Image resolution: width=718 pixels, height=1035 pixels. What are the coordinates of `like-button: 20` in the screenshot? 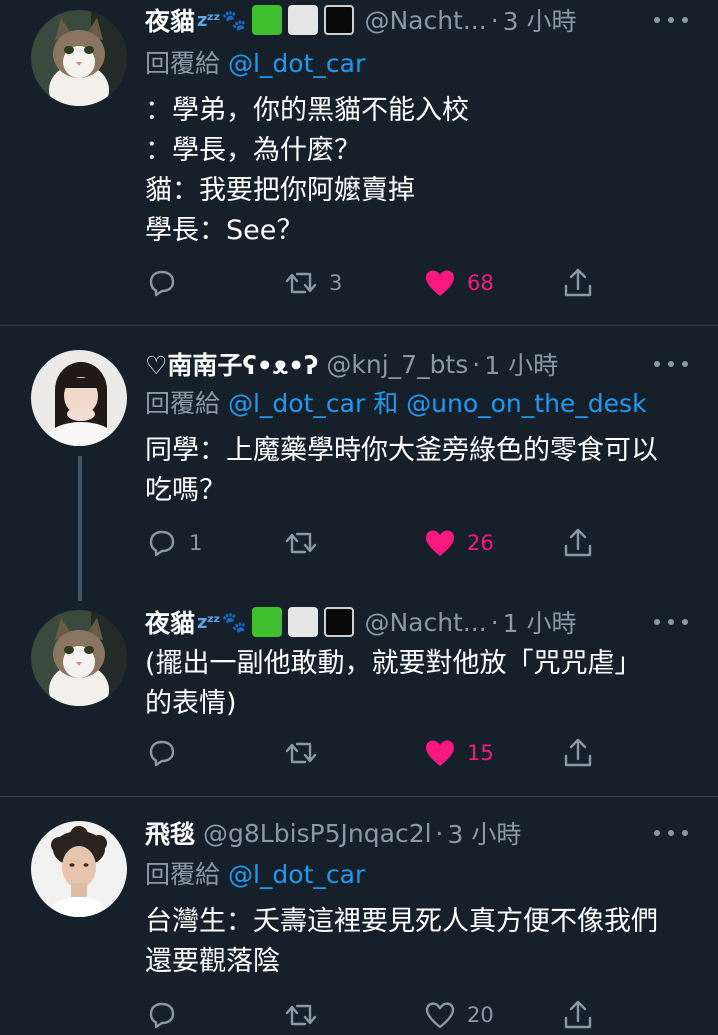 It's located at (459, 1015).